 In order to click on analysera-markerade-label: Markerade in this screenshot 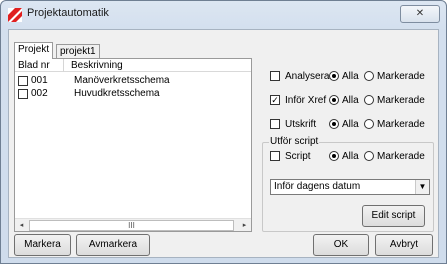, I will do `click(401, 76)`.